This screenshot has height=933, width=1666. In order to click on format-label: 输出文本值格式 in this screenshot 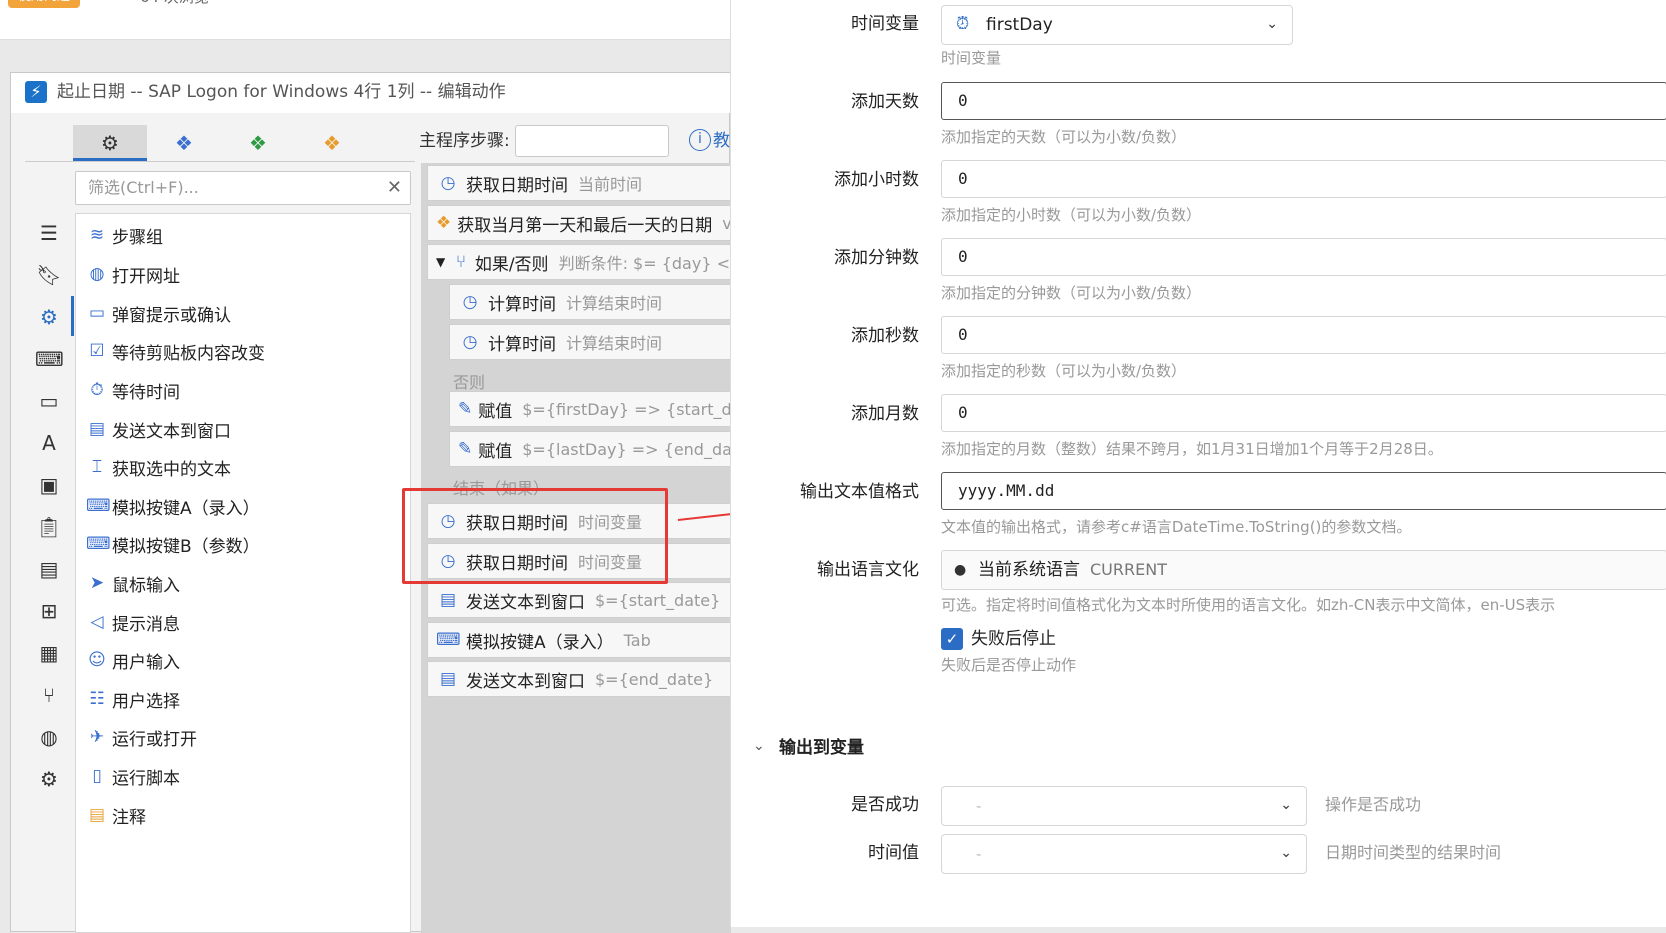, I will do `click(859, 492)`.